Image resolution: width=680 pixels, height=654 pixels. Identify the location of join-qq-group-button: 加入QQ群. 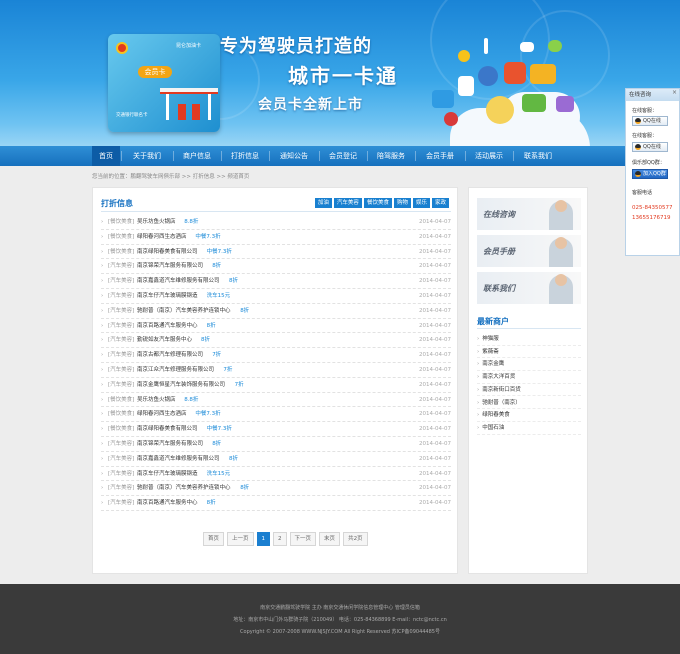
(650, 174).